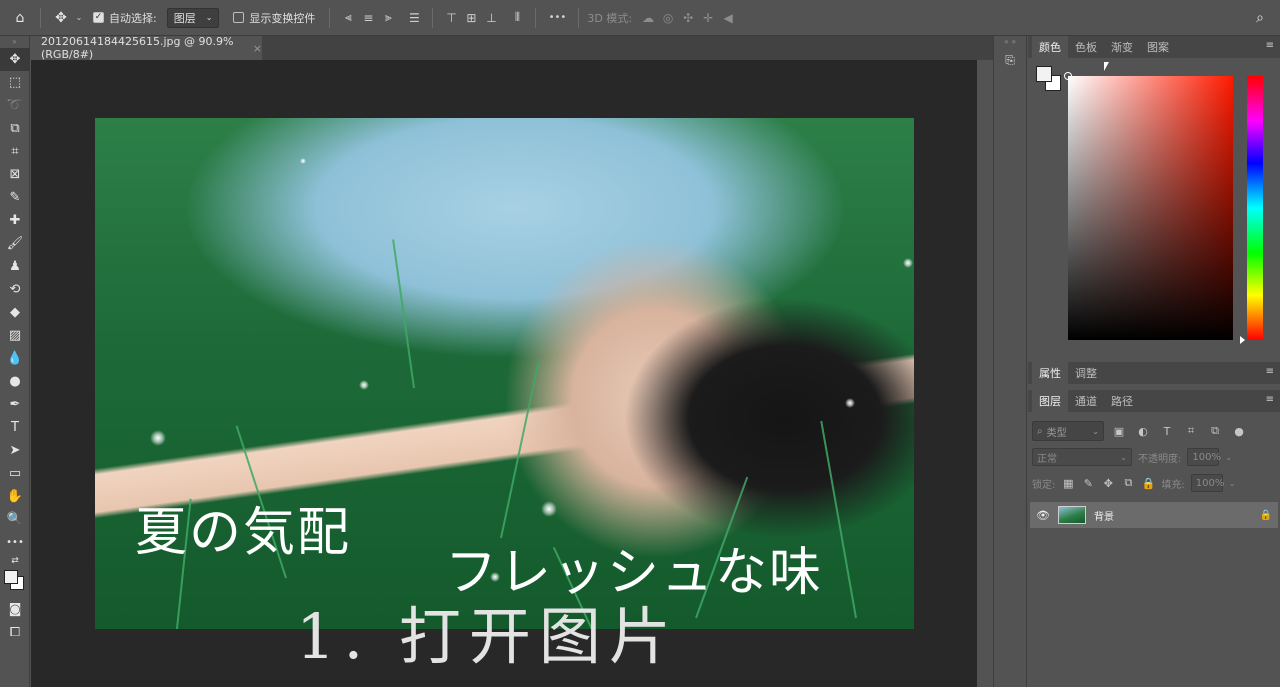 The width and height of the screenshot is (1280, 687). I want to click on stamp-tool-icon: ♟, so click(15, 266).